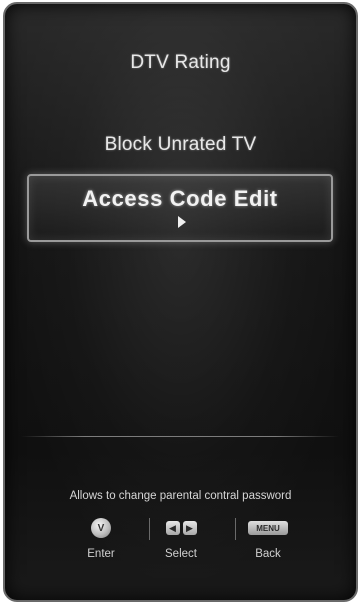  Describe the element at coordinates (180, 145) in the screenshot. I see `menu-item-block-unrated-tv: Block Unrated TV` at that location.